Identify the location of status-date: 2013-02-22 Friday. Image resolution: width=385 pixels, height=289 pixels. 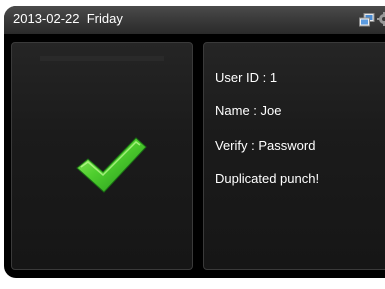
(68, 18).